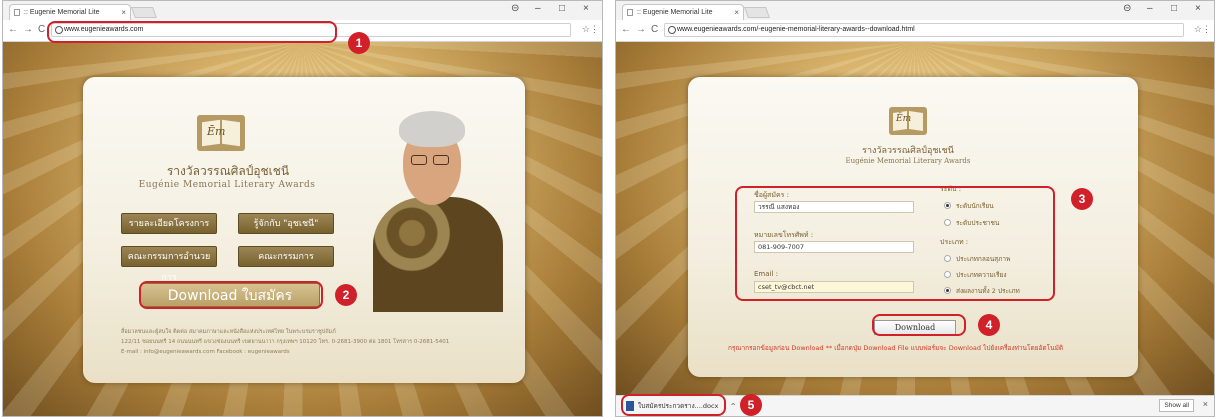 Image resolution: width=1217 pixels, height=417 pixels. Describe the element at coordinates (433, 204) in the screenshot. I see `portrait-photo` at that location.